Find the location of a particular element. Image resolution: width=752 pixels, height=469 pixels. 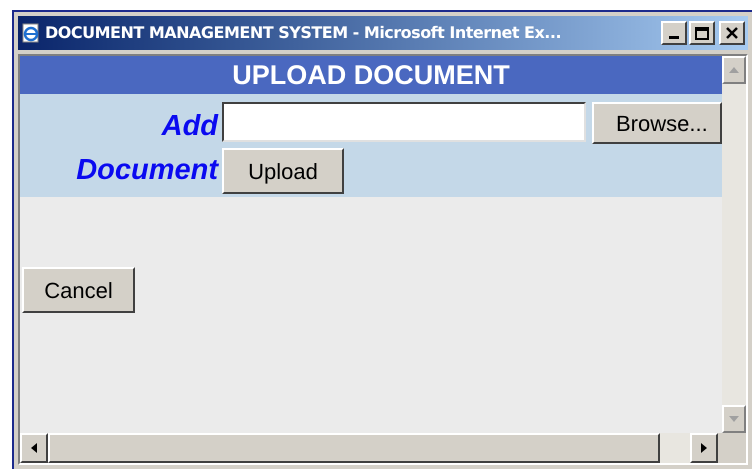

close-button is located at coordinates (732, 33).